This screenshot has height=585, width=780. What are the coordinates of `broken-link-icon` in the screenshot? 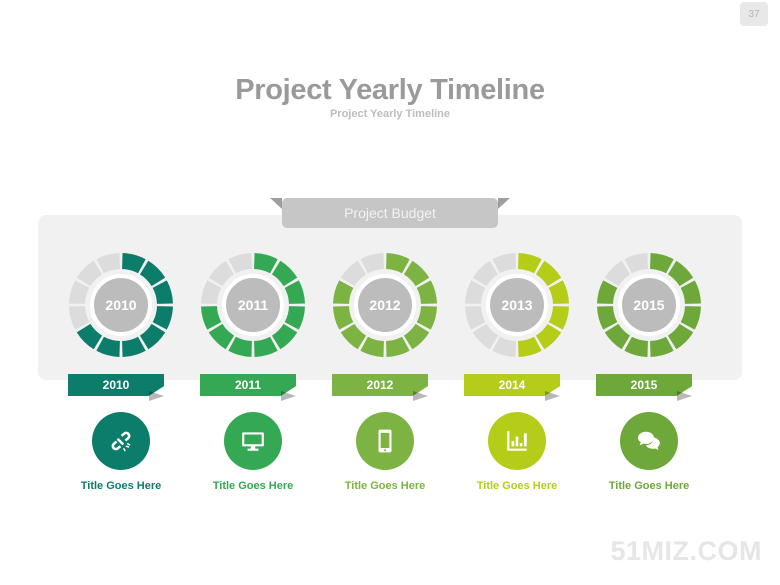 It's located at (121, 441).